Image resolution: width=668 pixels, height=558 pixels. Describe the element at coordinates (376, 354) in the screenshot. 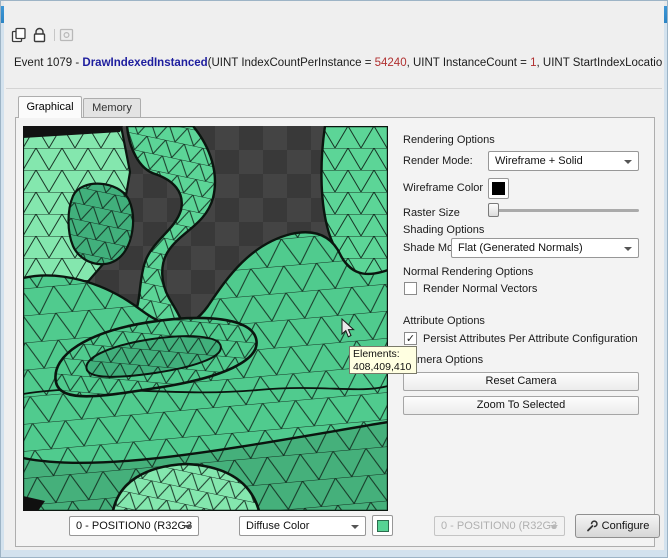

I see `tooltip-line1: Elements:` at that location.